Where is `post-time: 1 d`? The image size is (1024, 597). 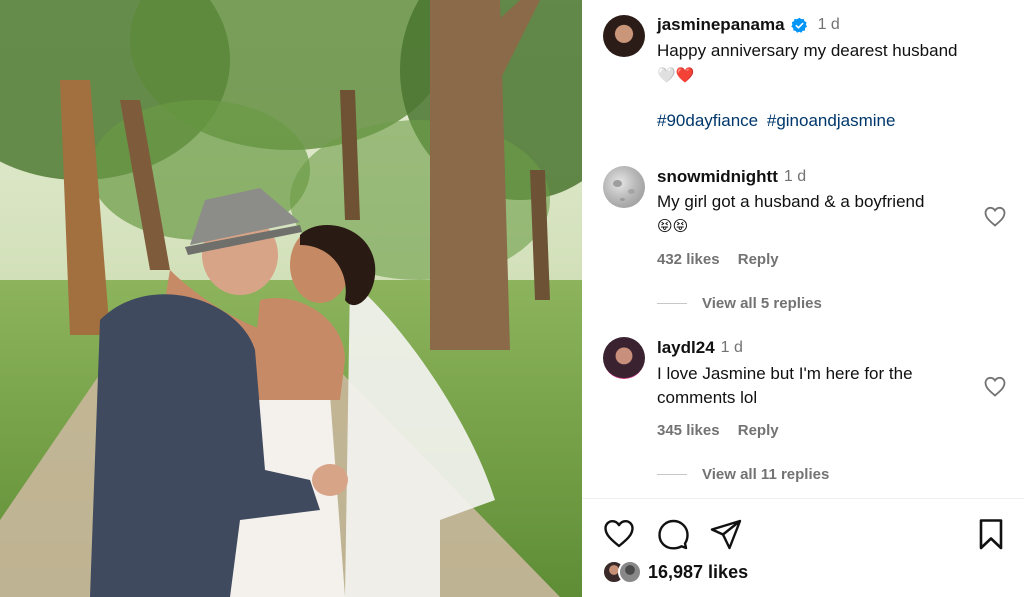 post-time: 1 d is located at coordinates (828, 24).